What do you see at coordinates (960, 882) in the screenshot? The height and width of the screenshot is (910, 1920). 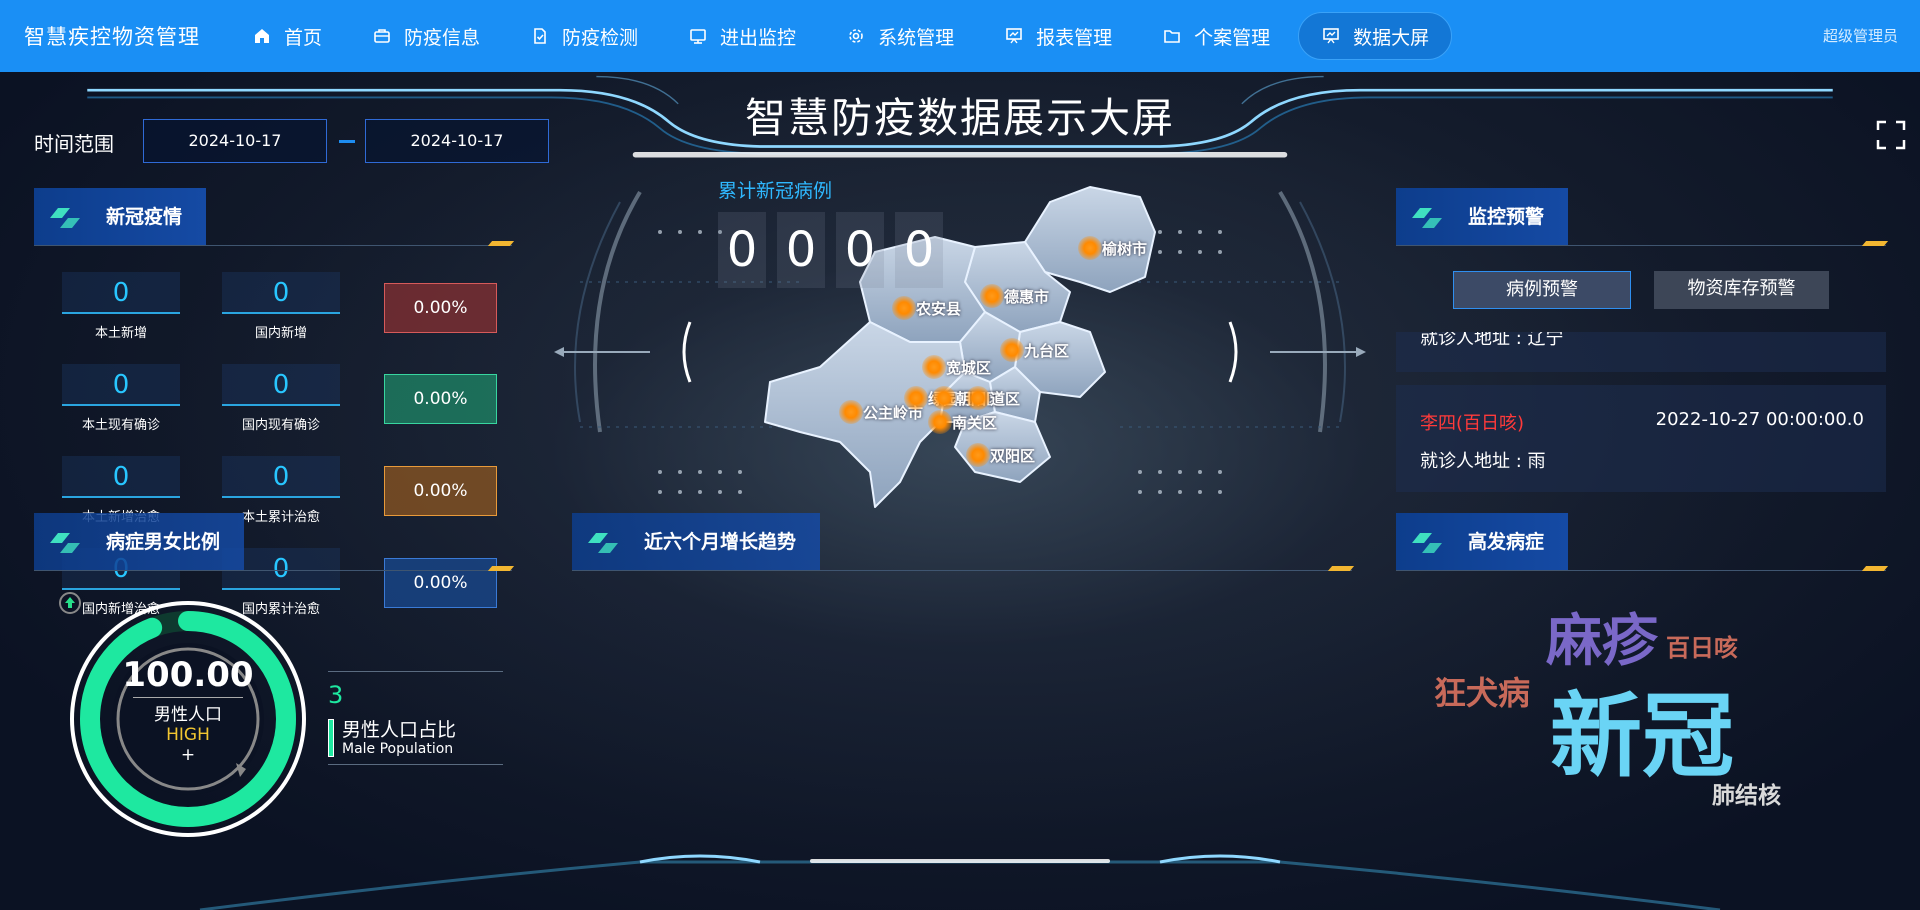 I see `bottom-frame-decoration` at bounding box center [960, 882].